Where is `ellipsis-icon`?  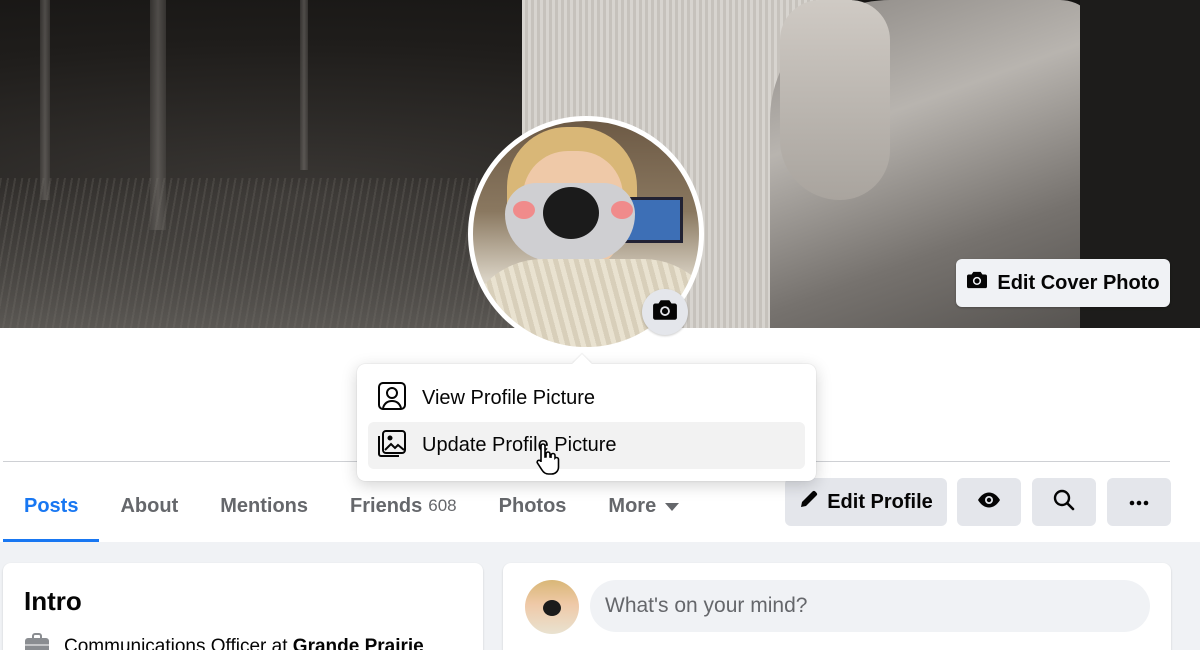 ellipsis-icon is located at coordinates (1139, 502).